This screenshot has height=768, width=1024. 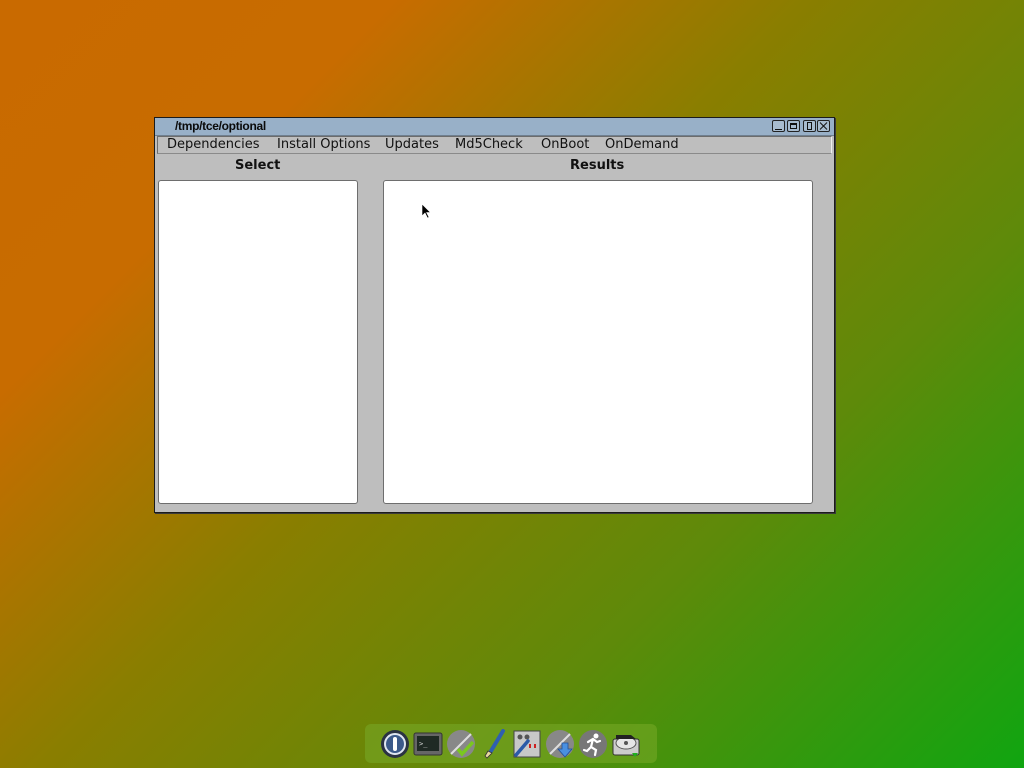 What do you see at coordinates (494, 744) in the screenshot?
I see `paint-brush-icon` at bounding box center [494, 744].